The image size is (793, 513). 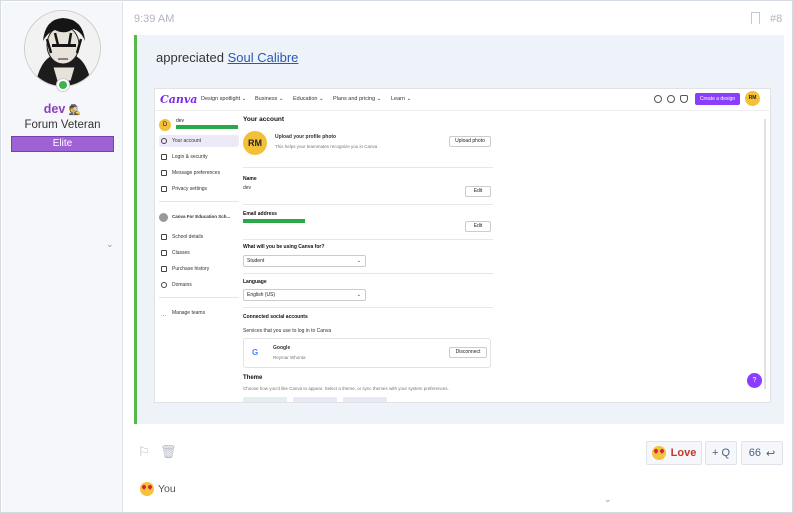 I want to click on reply-arrow-icon: ↩, so click(x=771, y=453).